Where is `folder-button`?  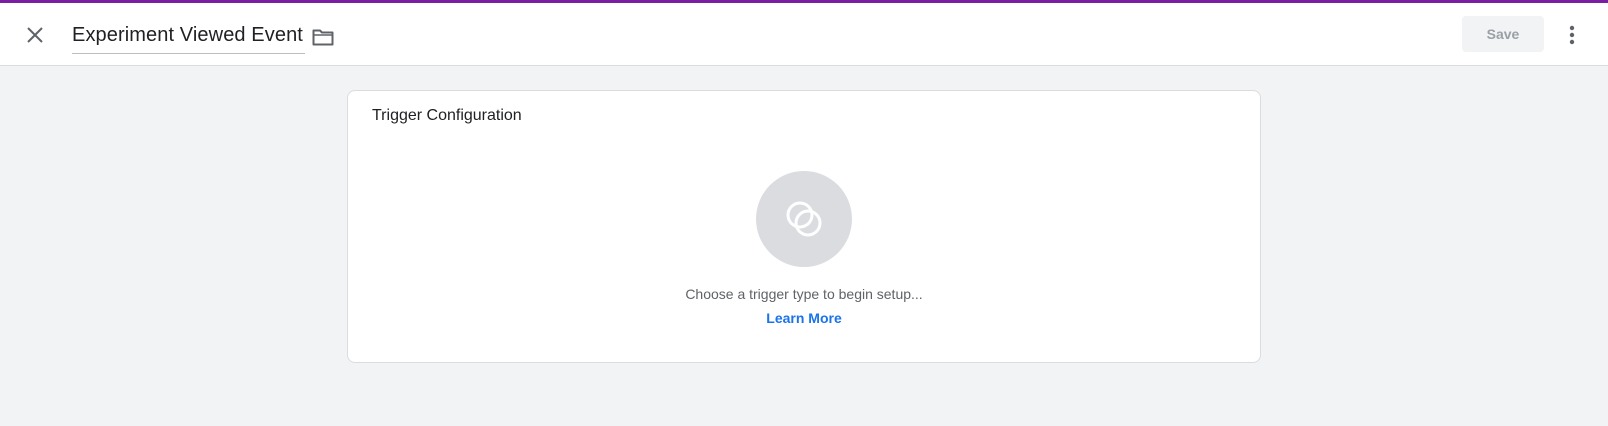 folder-button is located at coordinates (323, 37).